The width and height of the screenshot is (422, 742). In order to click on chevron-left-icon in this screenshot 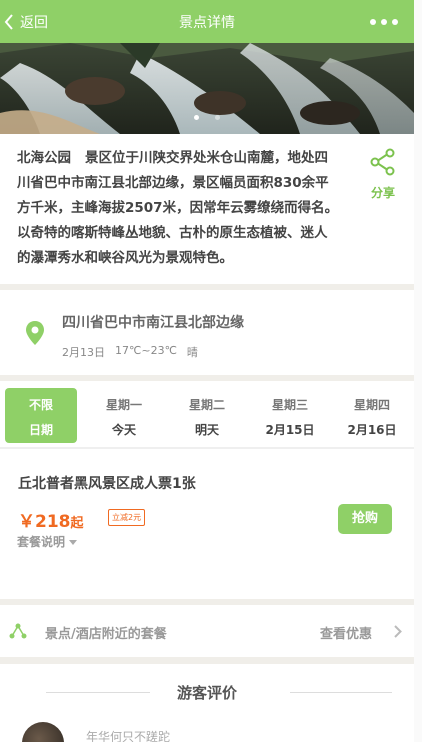, I will do `click(8, 21)`.